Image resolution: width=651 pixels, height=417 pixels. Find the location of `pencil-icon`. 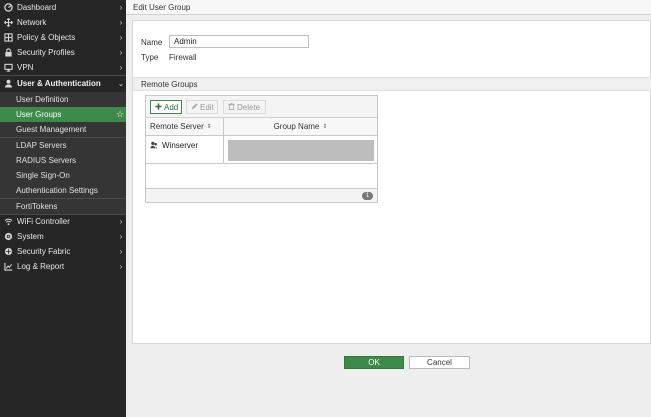

pencil-icon is located at coordinates (194, 107).